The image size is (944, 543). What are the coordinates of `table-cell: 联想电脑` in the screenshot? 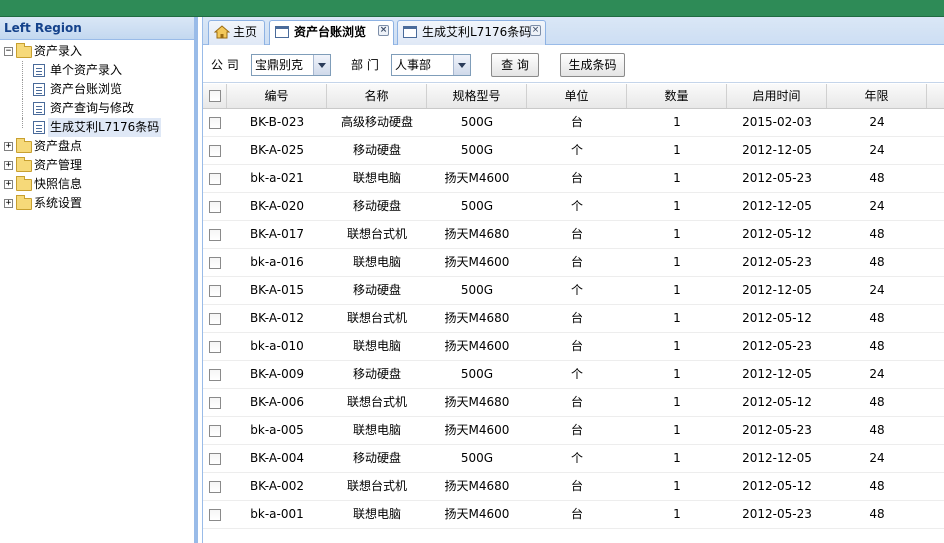 It's located at (376, 178).